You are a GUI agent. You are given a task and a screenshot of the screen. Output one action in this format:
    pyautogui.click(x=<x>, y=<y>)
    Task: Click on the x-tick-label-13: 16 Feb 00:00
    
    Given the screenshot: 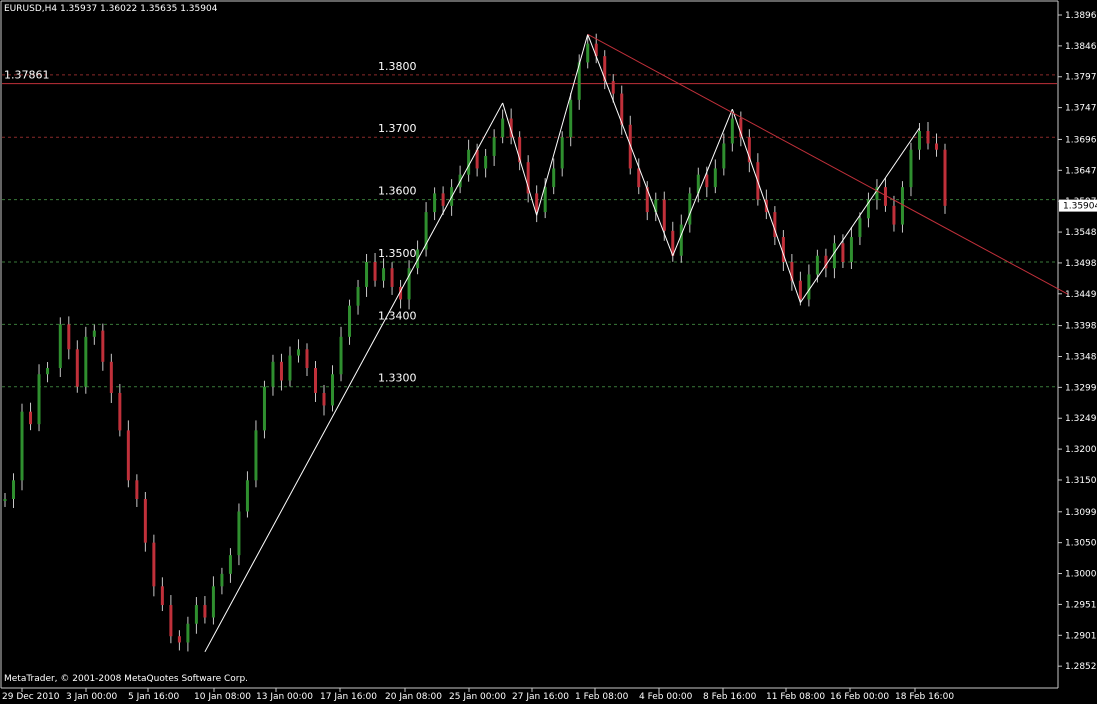 What is the action you would take?
    pyautogui.click(x=859, y=697)
    